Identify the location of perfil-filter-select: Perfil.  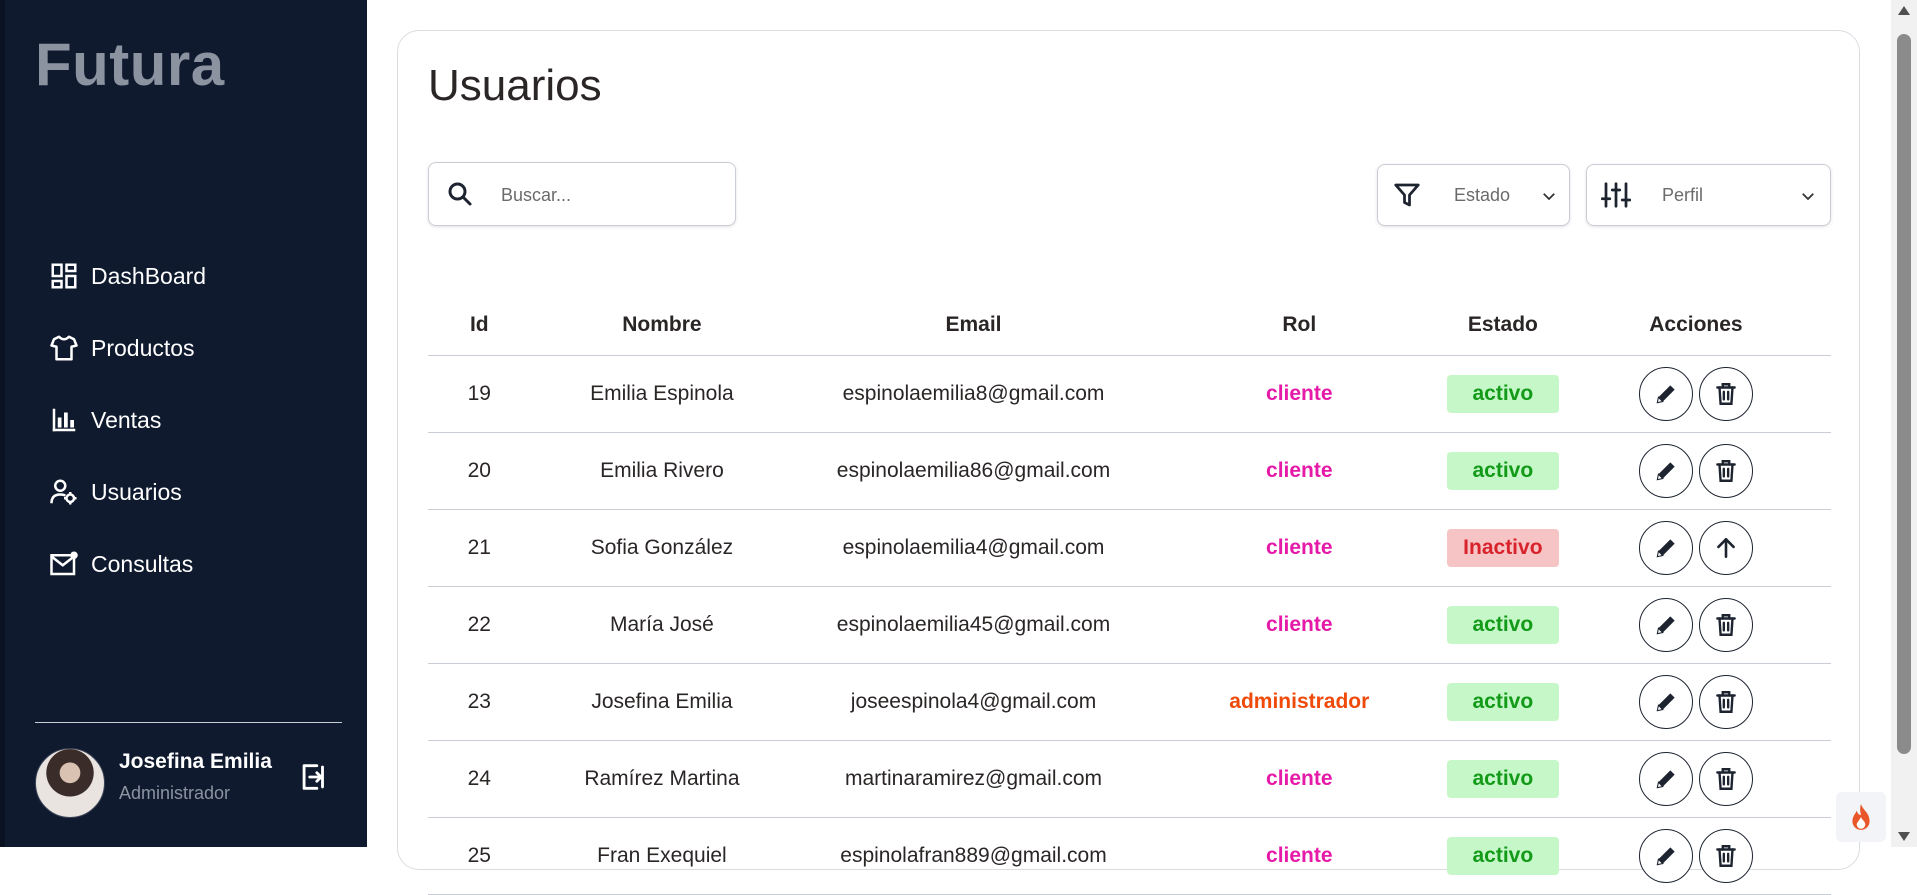
(1708, 195).